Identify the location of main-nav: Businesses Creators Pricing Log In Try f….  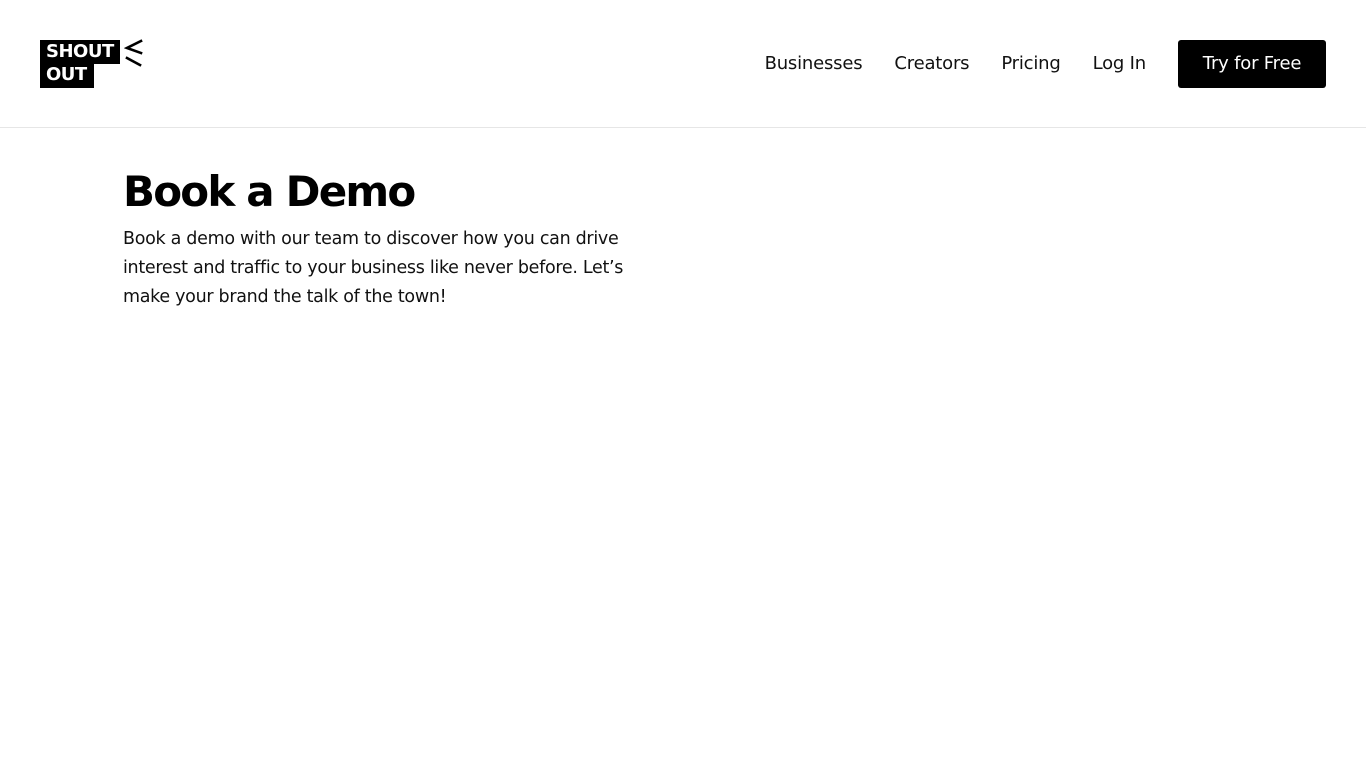
(1045, 64).